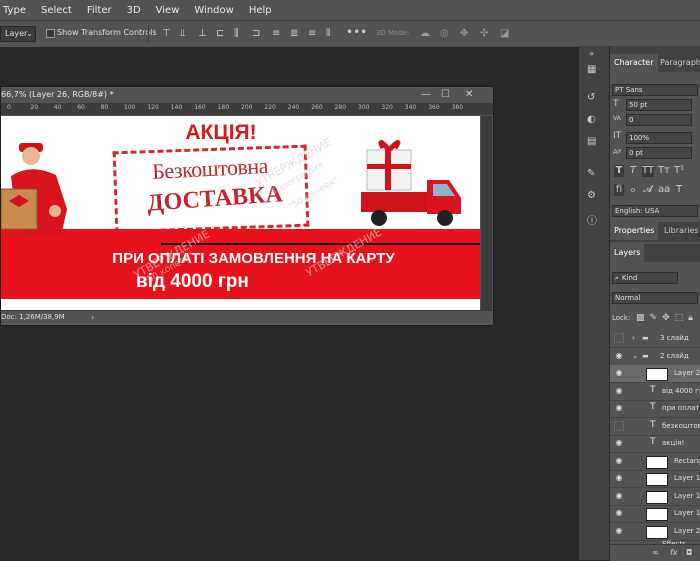 This screenshot has width=700, height=561. What do you see at coordinates (690, 318) in the screenshot?
I see `lock-all-icon: 🔒︎` at bounding box center [690, 318].